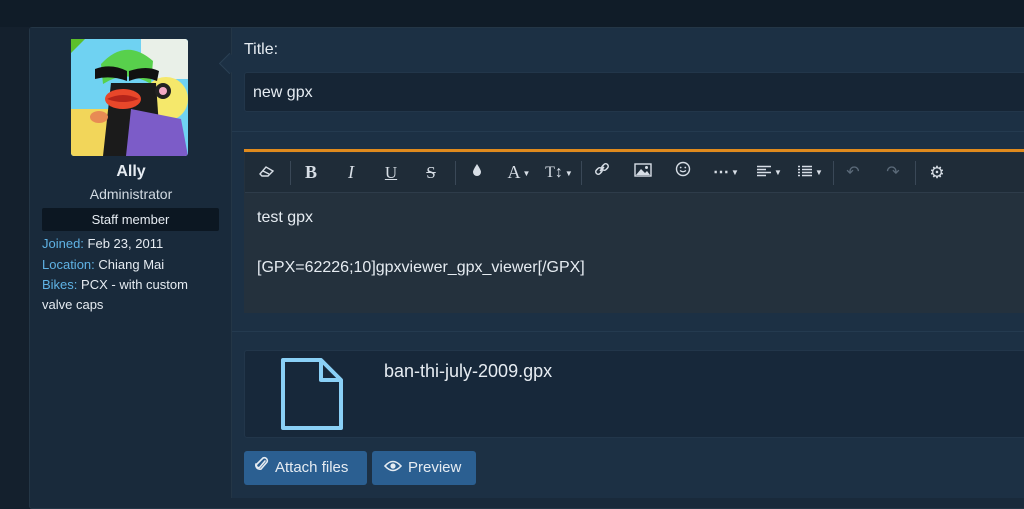  I want to click on online-indicator, so click(78, 46).